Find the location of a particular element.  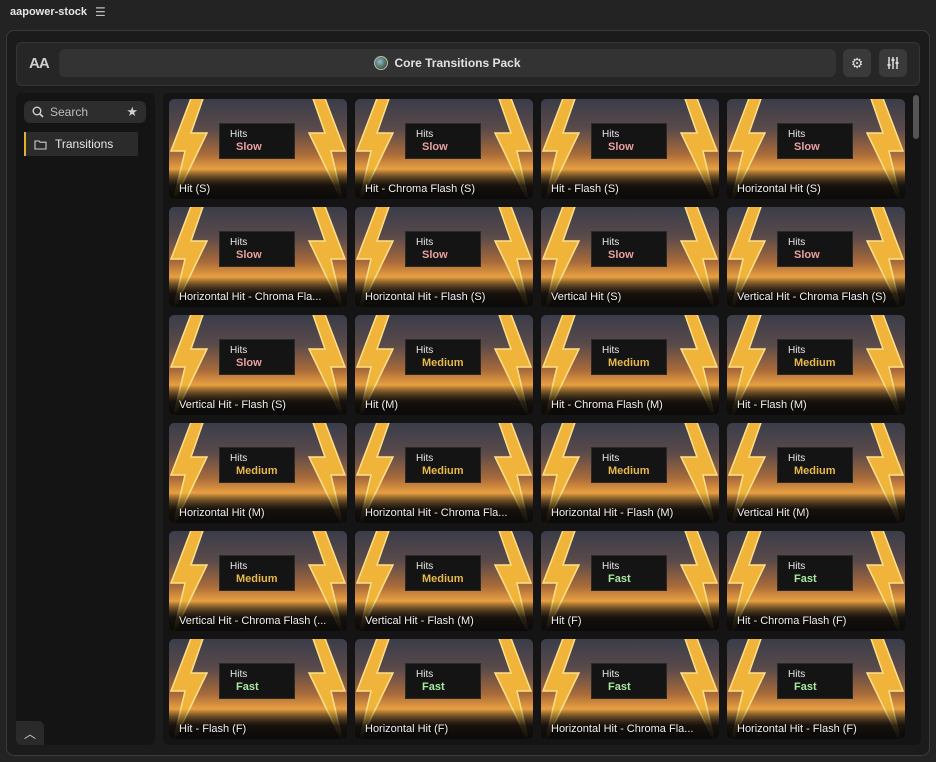

preset-name: Hit - Chroma Flash (S) is located at coordinates (420, 189).